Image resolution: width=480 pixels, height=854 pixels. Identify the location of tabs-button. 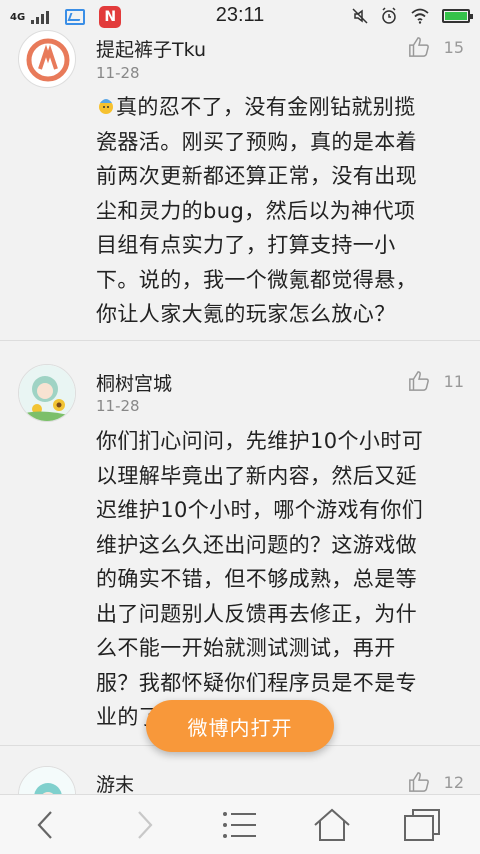
(422, 825).